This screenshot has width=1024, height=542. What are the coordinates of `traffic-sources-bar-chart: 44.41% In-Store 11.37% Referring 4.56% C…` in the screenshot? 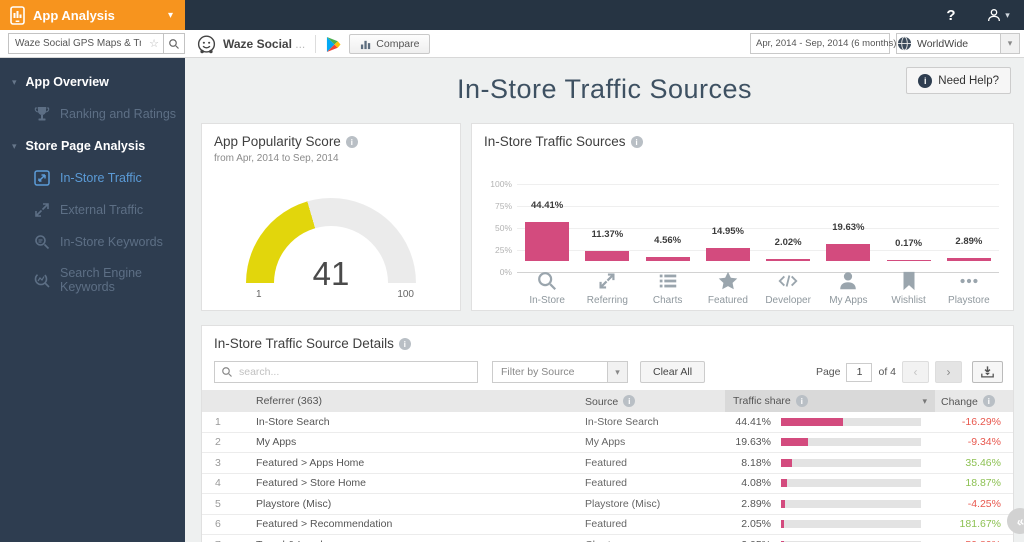 It's located at (758, 245).